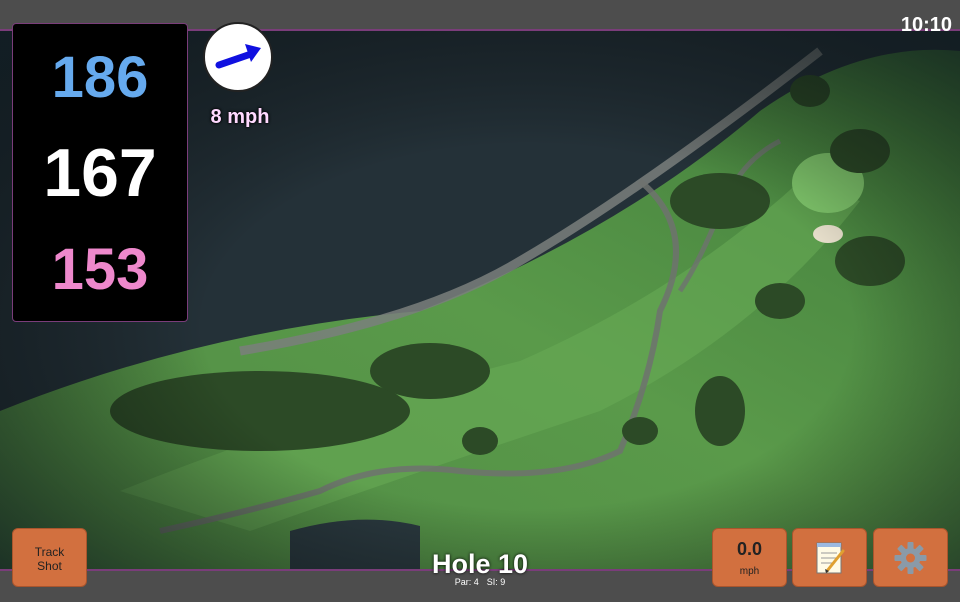 The height and width of the screenshot is (602, 960). I want to click on notepad-icon, so click(830, 558).